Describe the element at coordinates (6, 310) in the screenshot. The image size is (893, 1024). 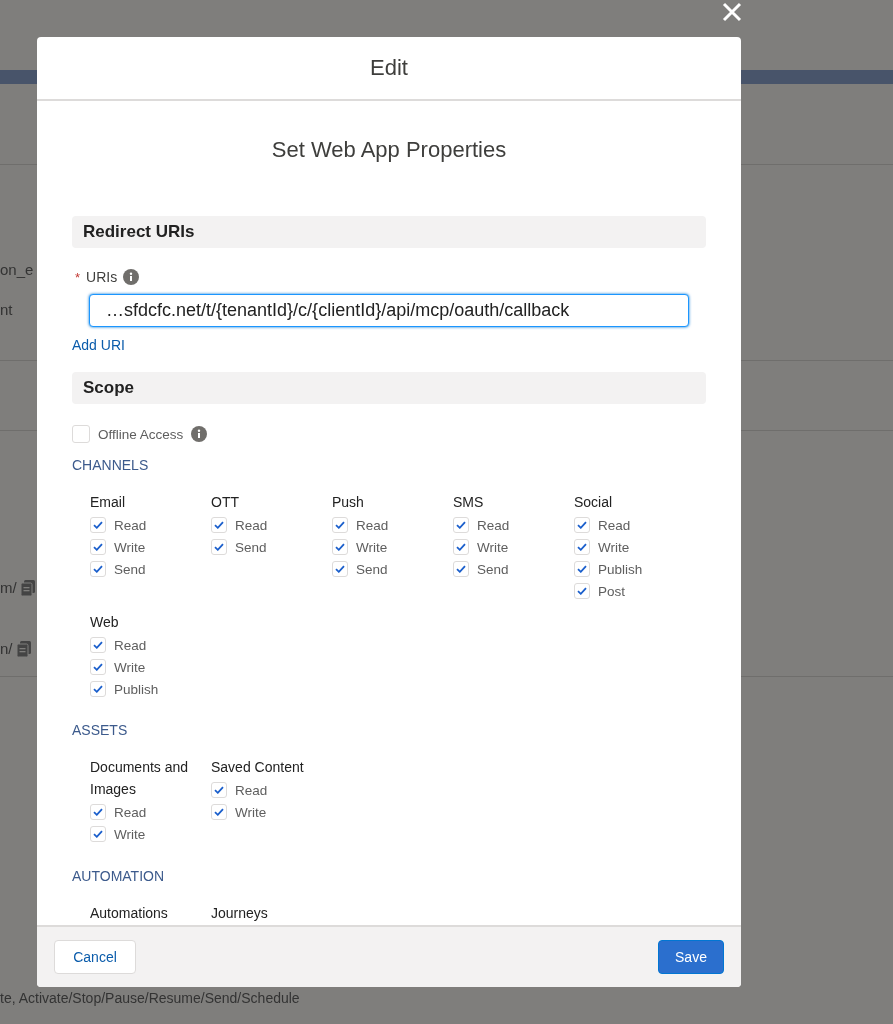
I see `background-text: nt` at that location.